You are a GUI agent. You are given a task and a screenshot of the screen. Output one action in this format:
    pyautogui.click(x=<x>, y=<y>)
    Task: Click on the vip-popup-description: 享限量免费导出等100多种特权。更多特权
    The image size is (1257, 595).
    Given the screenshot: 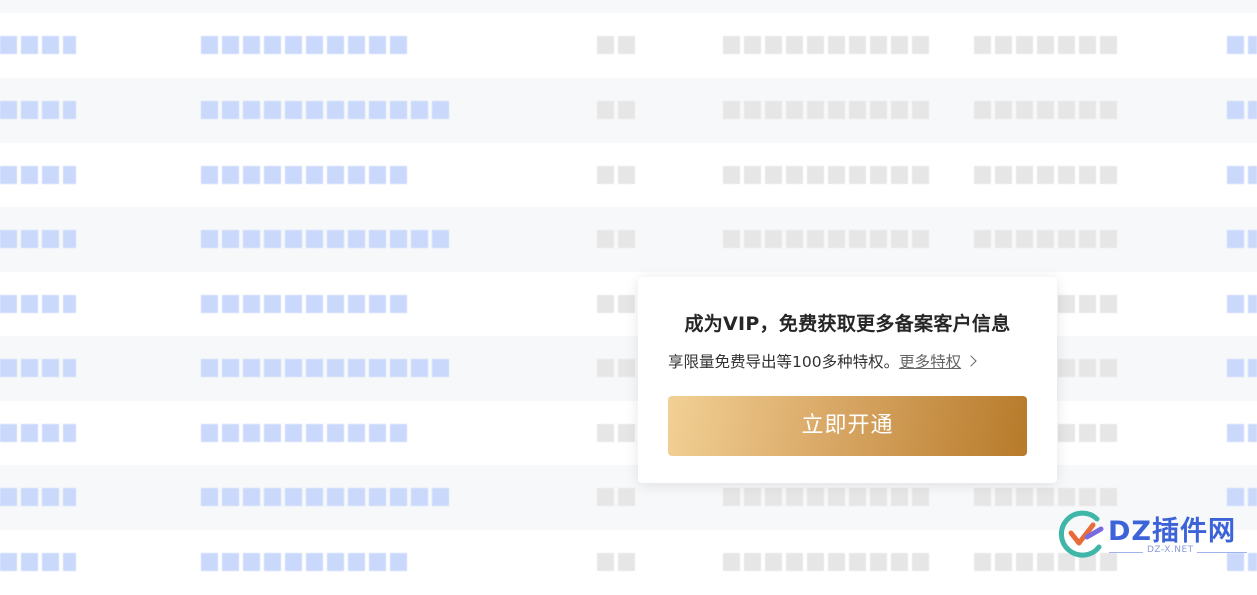 What is the action you would take?
    pyautogui.click(x=858, y=361)
    